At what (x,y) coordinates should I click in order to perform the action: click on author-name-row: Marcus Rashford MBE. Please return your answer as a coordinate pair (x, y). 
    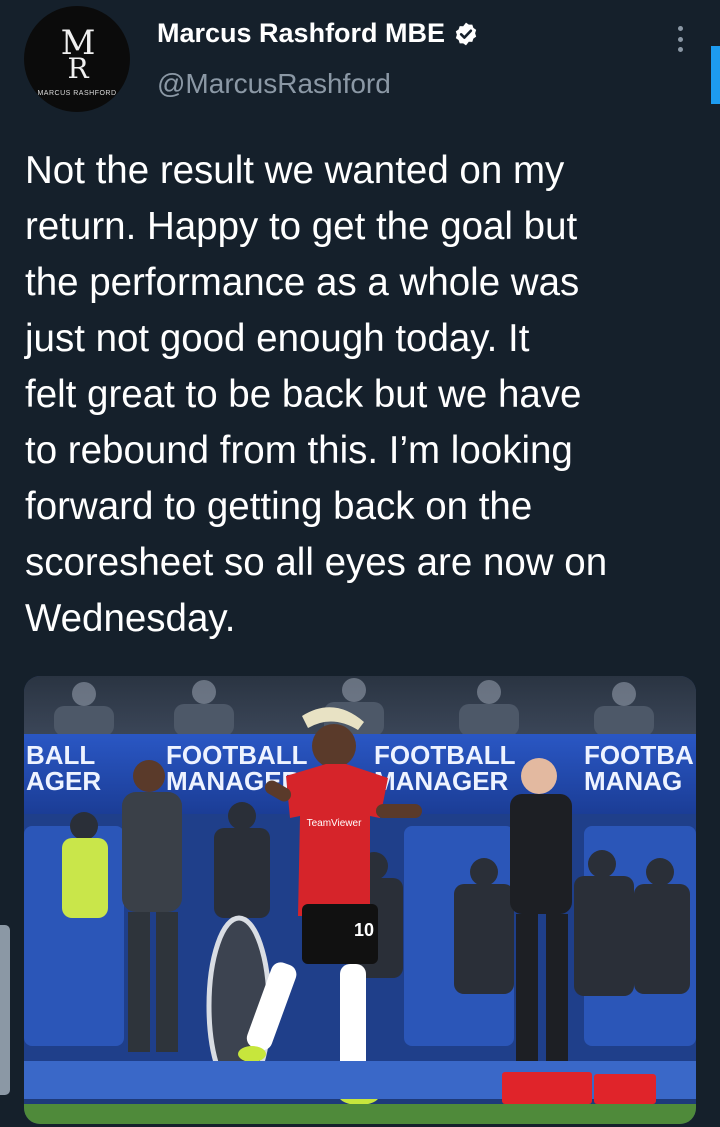
    Looking at the image, I should click on (318, 33).